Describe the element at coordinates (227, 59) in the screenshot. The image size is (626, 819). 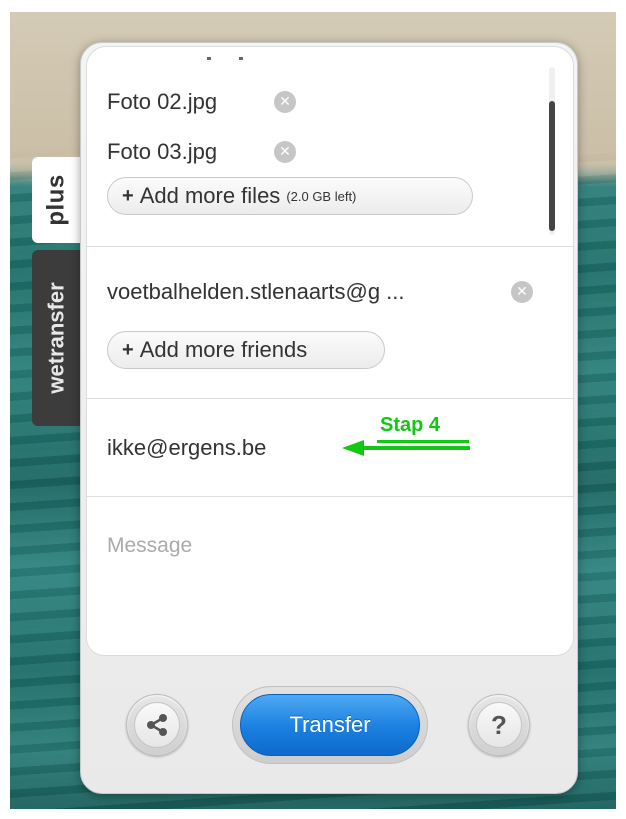
I see `partial-file-row` at that location.